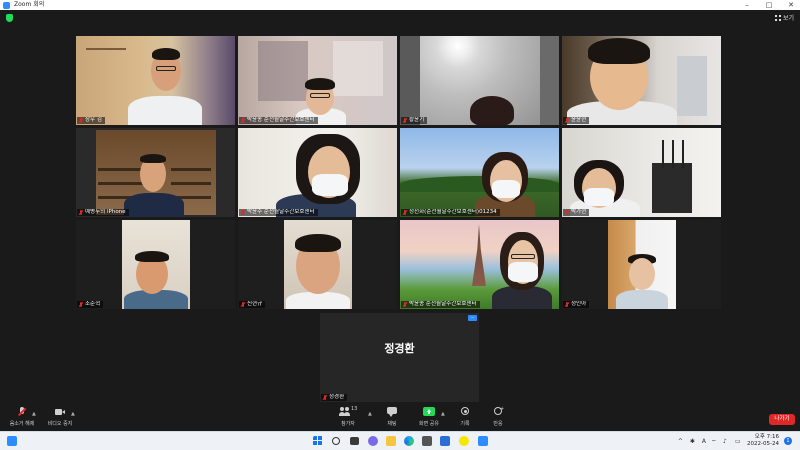 The width and height of the screenshot is (800, 450). I want to click on minimize-button: –, so click(747, 5).